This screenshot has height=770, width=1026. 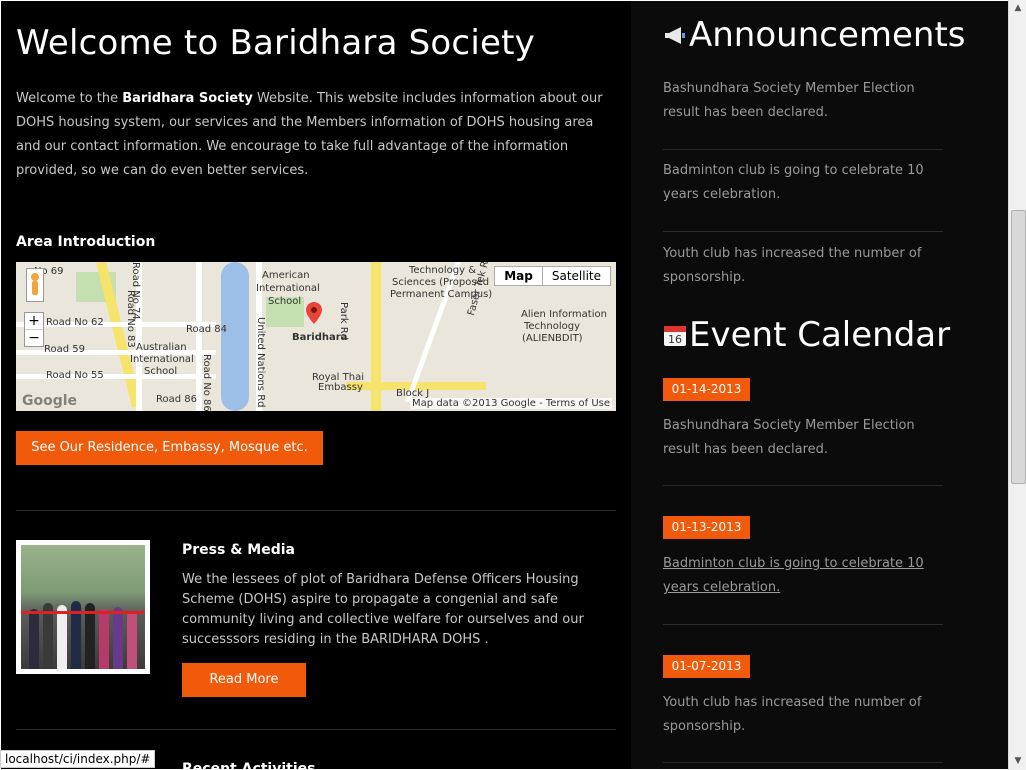 What do you see at coordinates (442, 270) in the screenshot?
I see `map-label: Technology &` at bounding box center [442, 270].